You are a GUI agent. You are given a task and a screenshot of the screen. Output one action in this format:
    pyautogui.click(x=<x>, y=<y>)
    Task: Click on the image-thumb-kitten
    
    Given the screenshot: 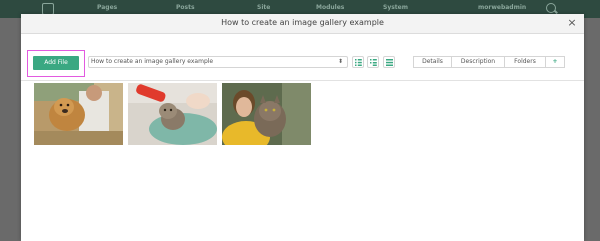 What is the action you would take?
    pyautogui.click(x=172, y=114)
    